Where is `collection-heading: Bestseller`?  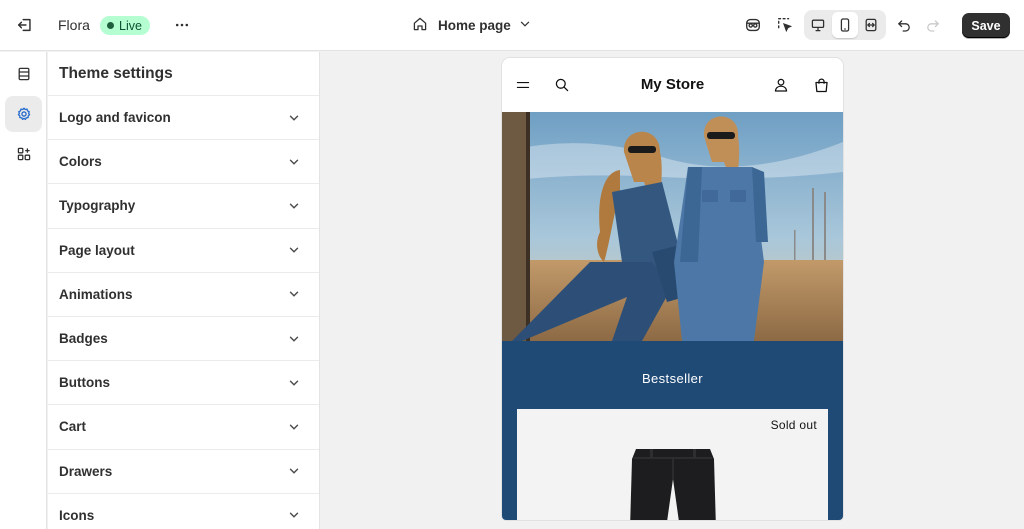 collection-heading: Bestseller is located at coordinates (672, 378).